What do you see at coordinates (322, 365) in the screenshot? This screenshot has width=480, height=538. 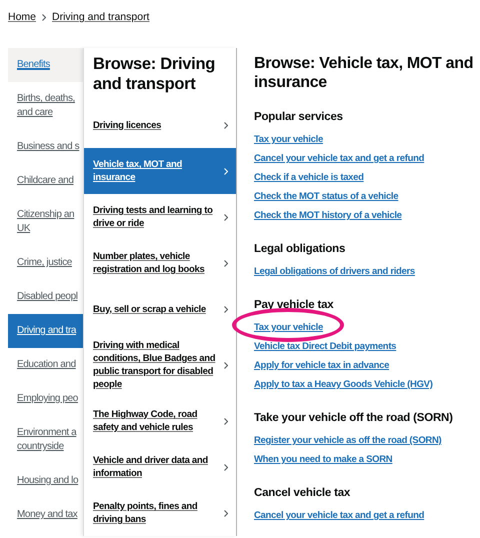 I see `service-link: Apply for vehicle tax in advance` at bounding box center [322, 365].